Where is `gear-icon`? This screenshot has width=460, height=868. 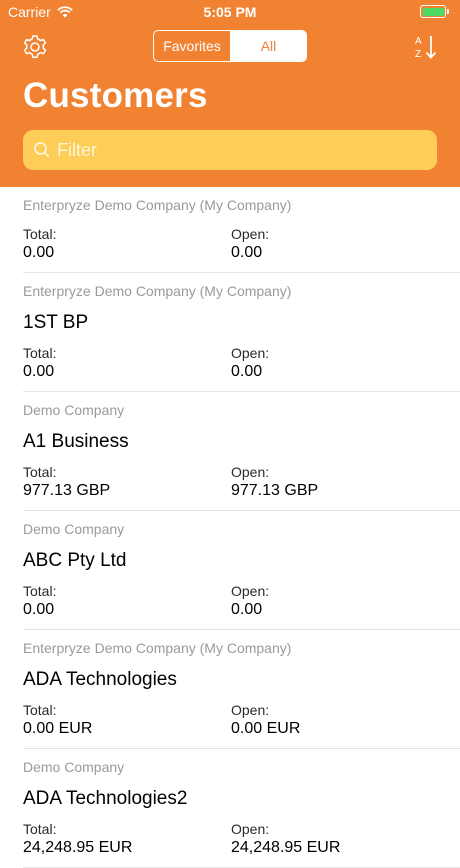 gear-icon is located at coordinates (35, 47).